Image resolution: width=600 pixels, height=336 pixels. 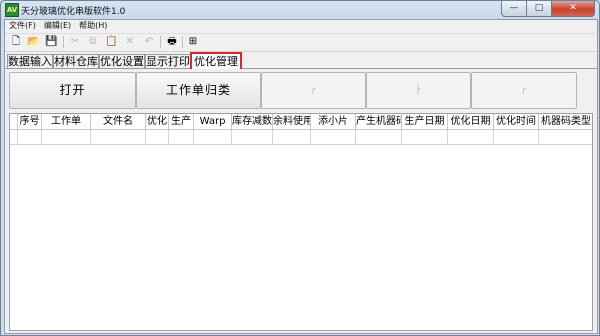 I want to click on tab-optimize-manage: 优化管理, so click(x=216, y=60).